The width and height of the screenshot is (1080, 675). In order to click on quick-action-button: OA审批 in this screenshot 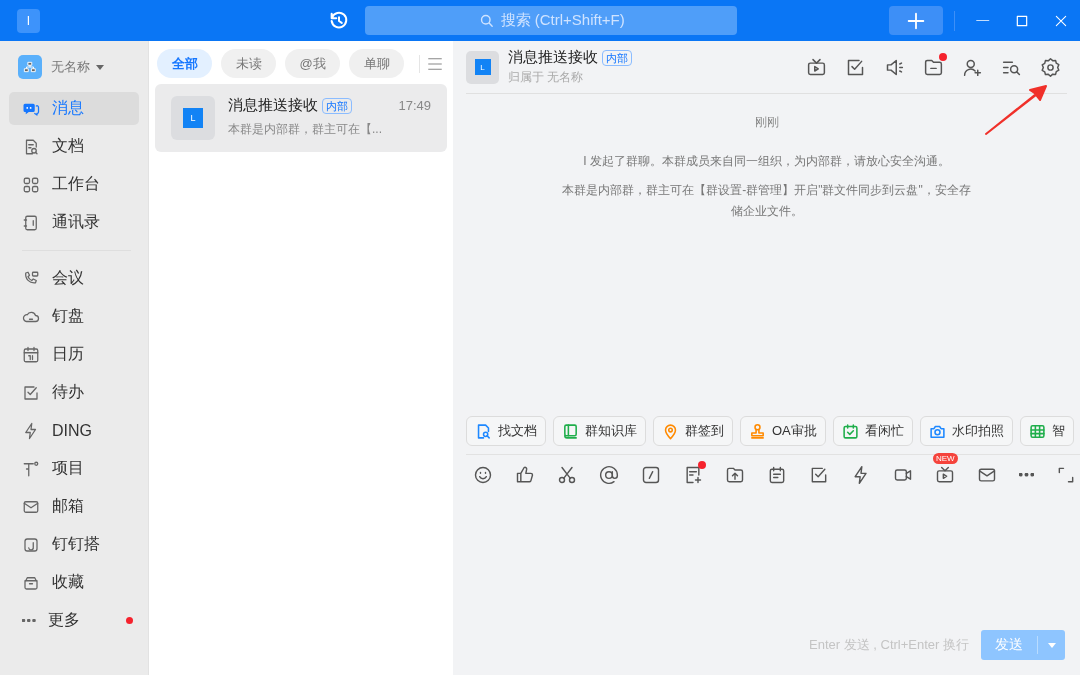, I will do `click(783, 431)`.